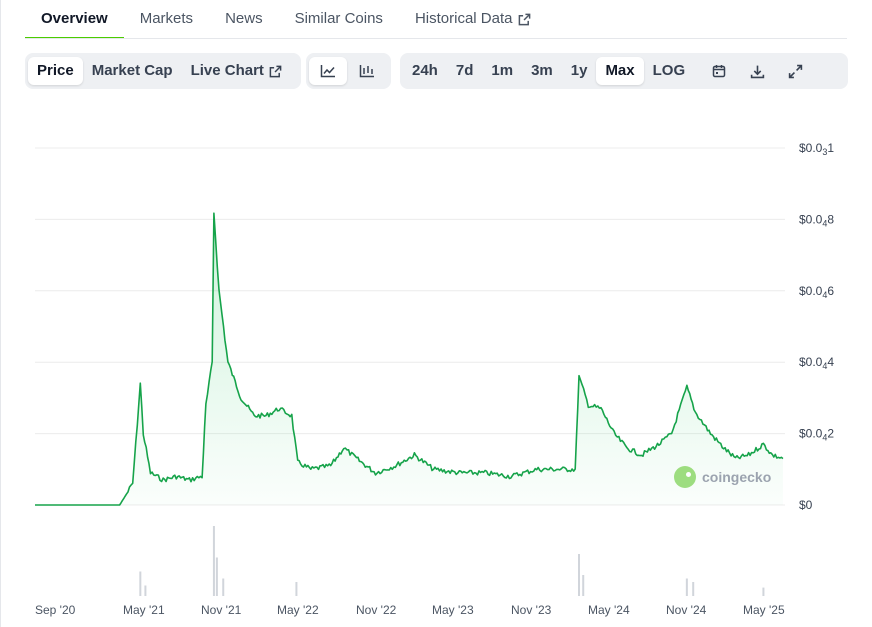 The image size is (872, 627). Describe the element at coordinates (764, 610) in the screenshot. I see `x-tick-label: May '25` at that location.